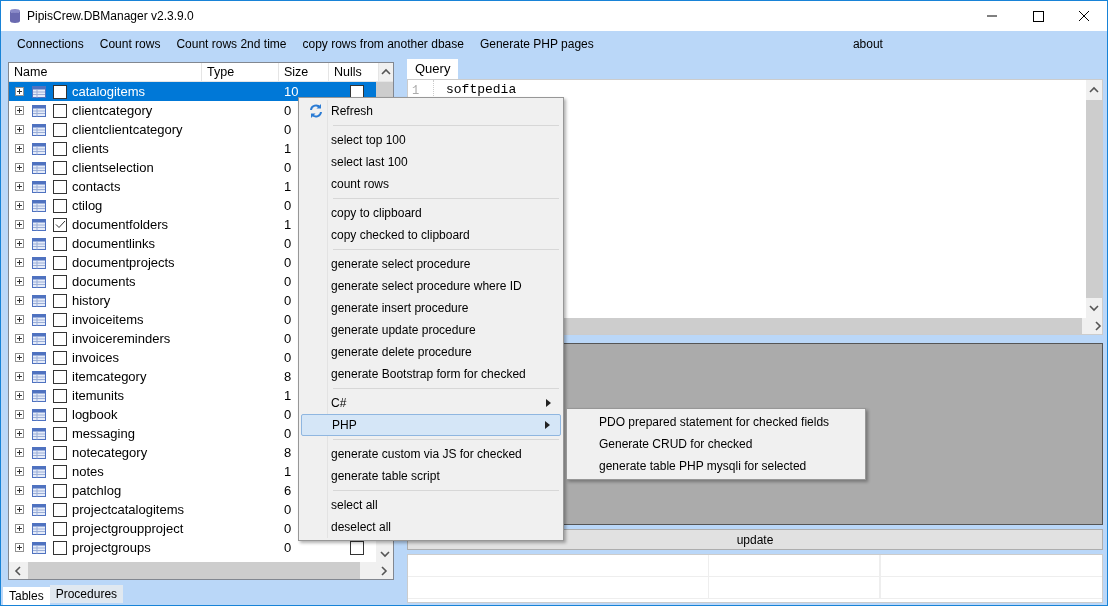 The image size is (1108, 606). I want to click on menu-item: PDO prepared statement for checked fields, so click(716, 422).